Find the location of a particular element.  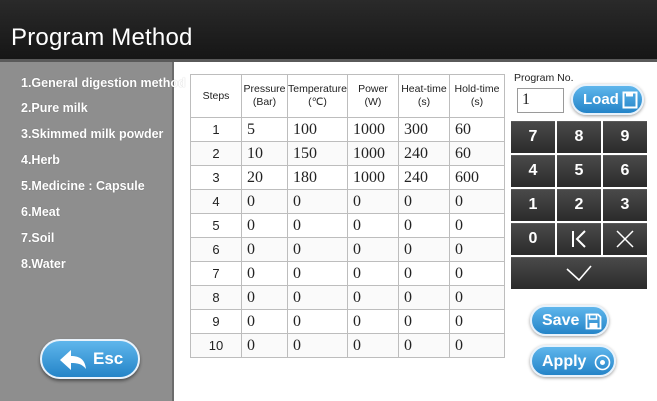

table-row: 700000 is located at coordinates (347, 273).